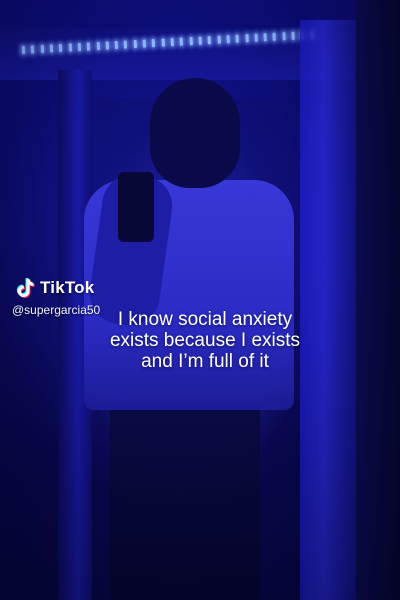 This screenshot has width=400, height=600. What do you see at coordinates (205, 319) in the screenshot?
I see `caption-line: I know social anxiety` at bounding box center [205, 319].